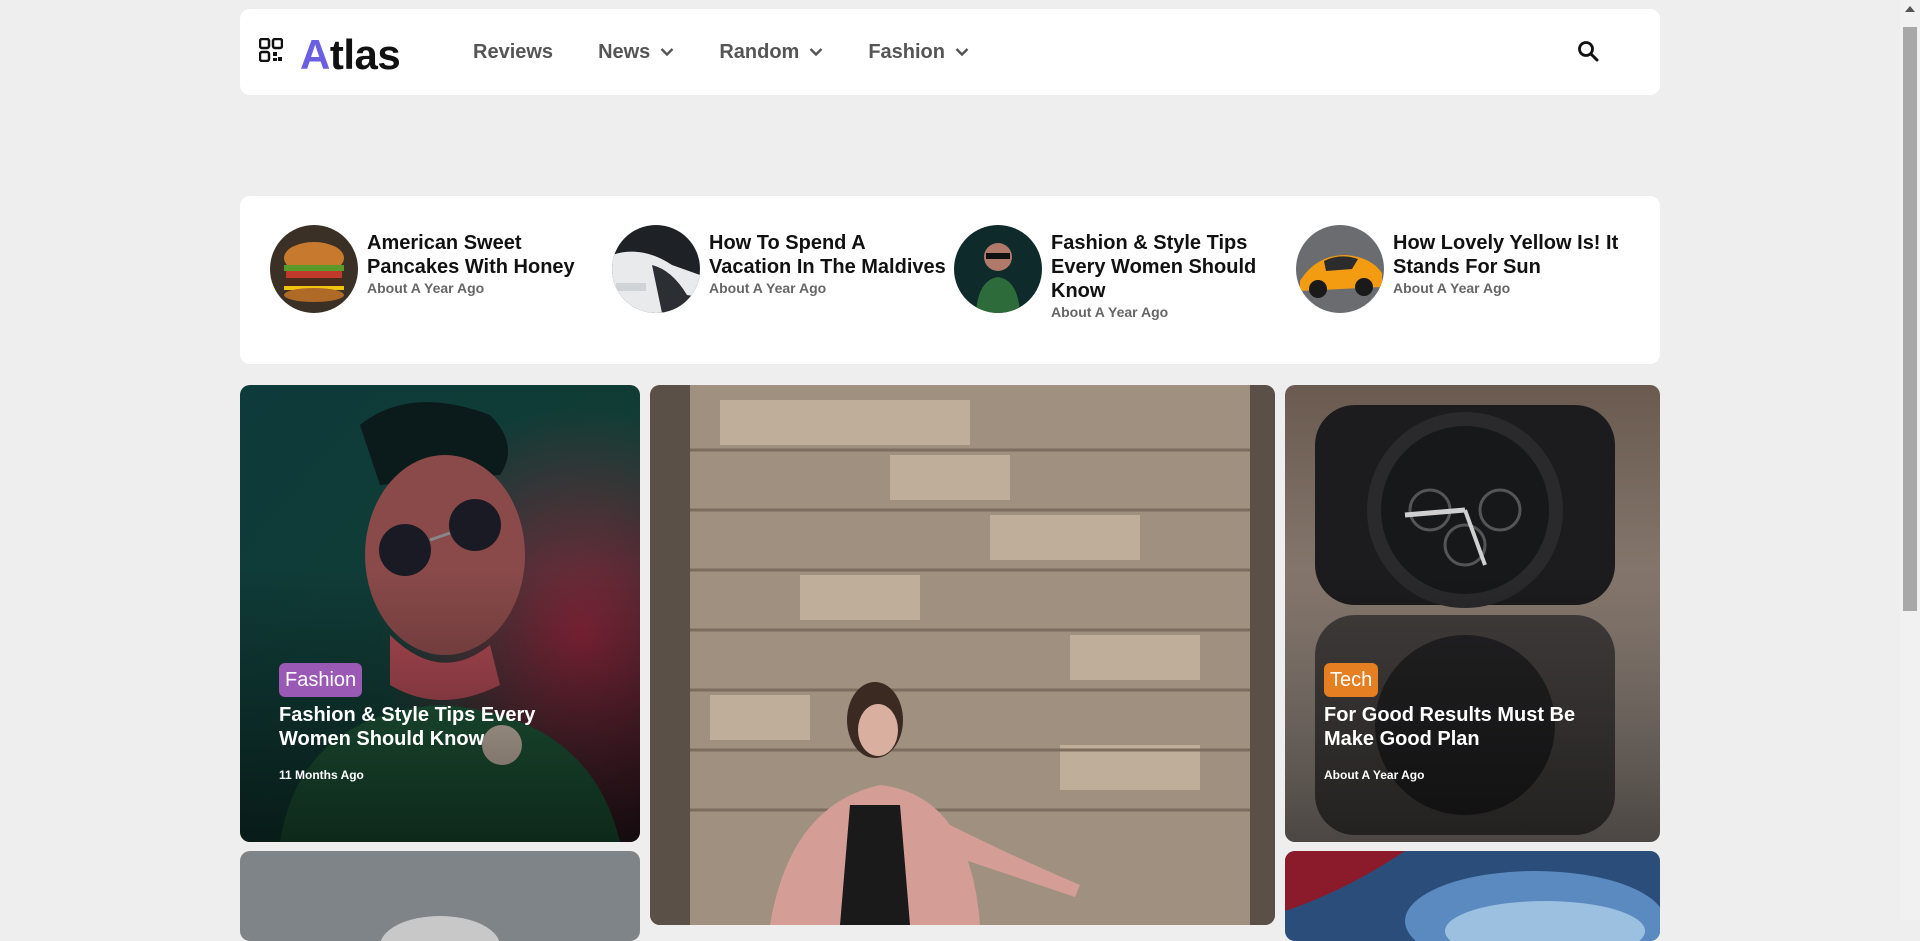  I want to click on car-thumbnail, so click(656, 269).